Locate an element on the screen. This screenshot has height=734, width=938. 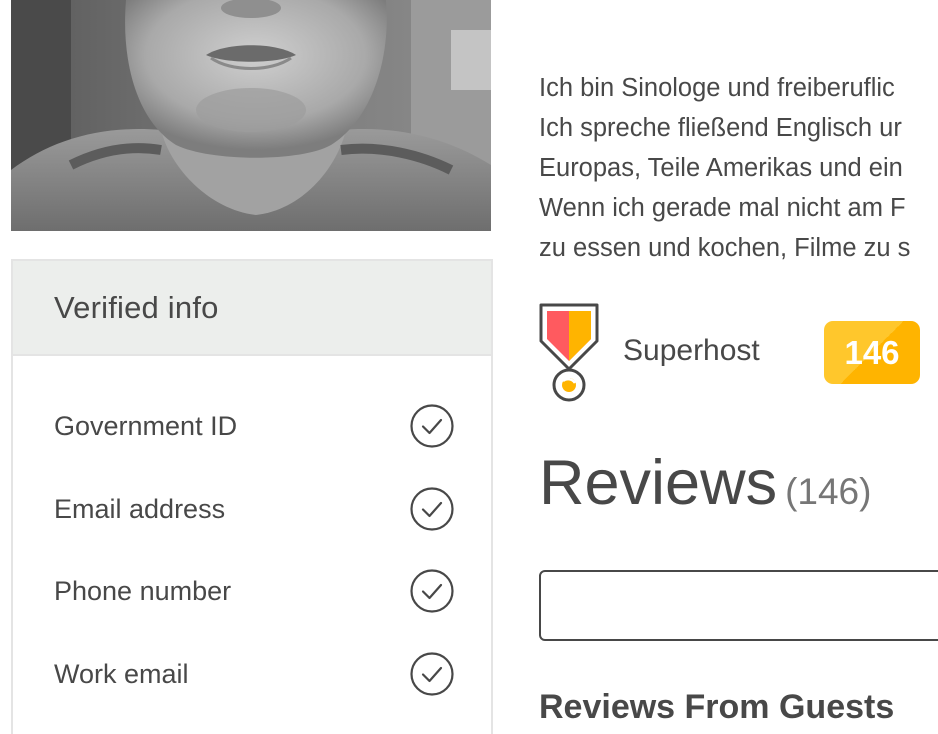
reviews-search-input is located at coordinates (738, 605).